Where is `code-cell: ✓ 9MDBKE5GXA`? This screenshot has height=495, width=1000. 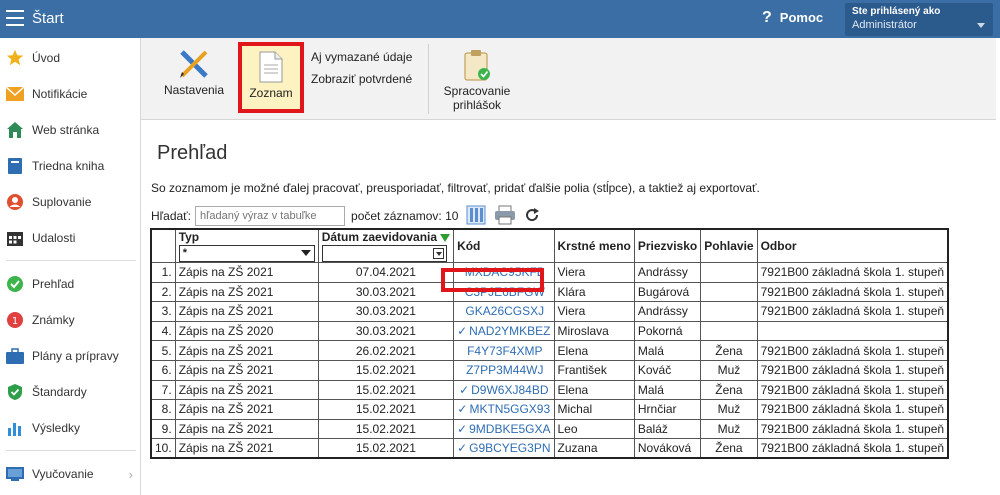
code-cell: ✓ 9MDBKE5GXA is located at coordinates (504, 429).